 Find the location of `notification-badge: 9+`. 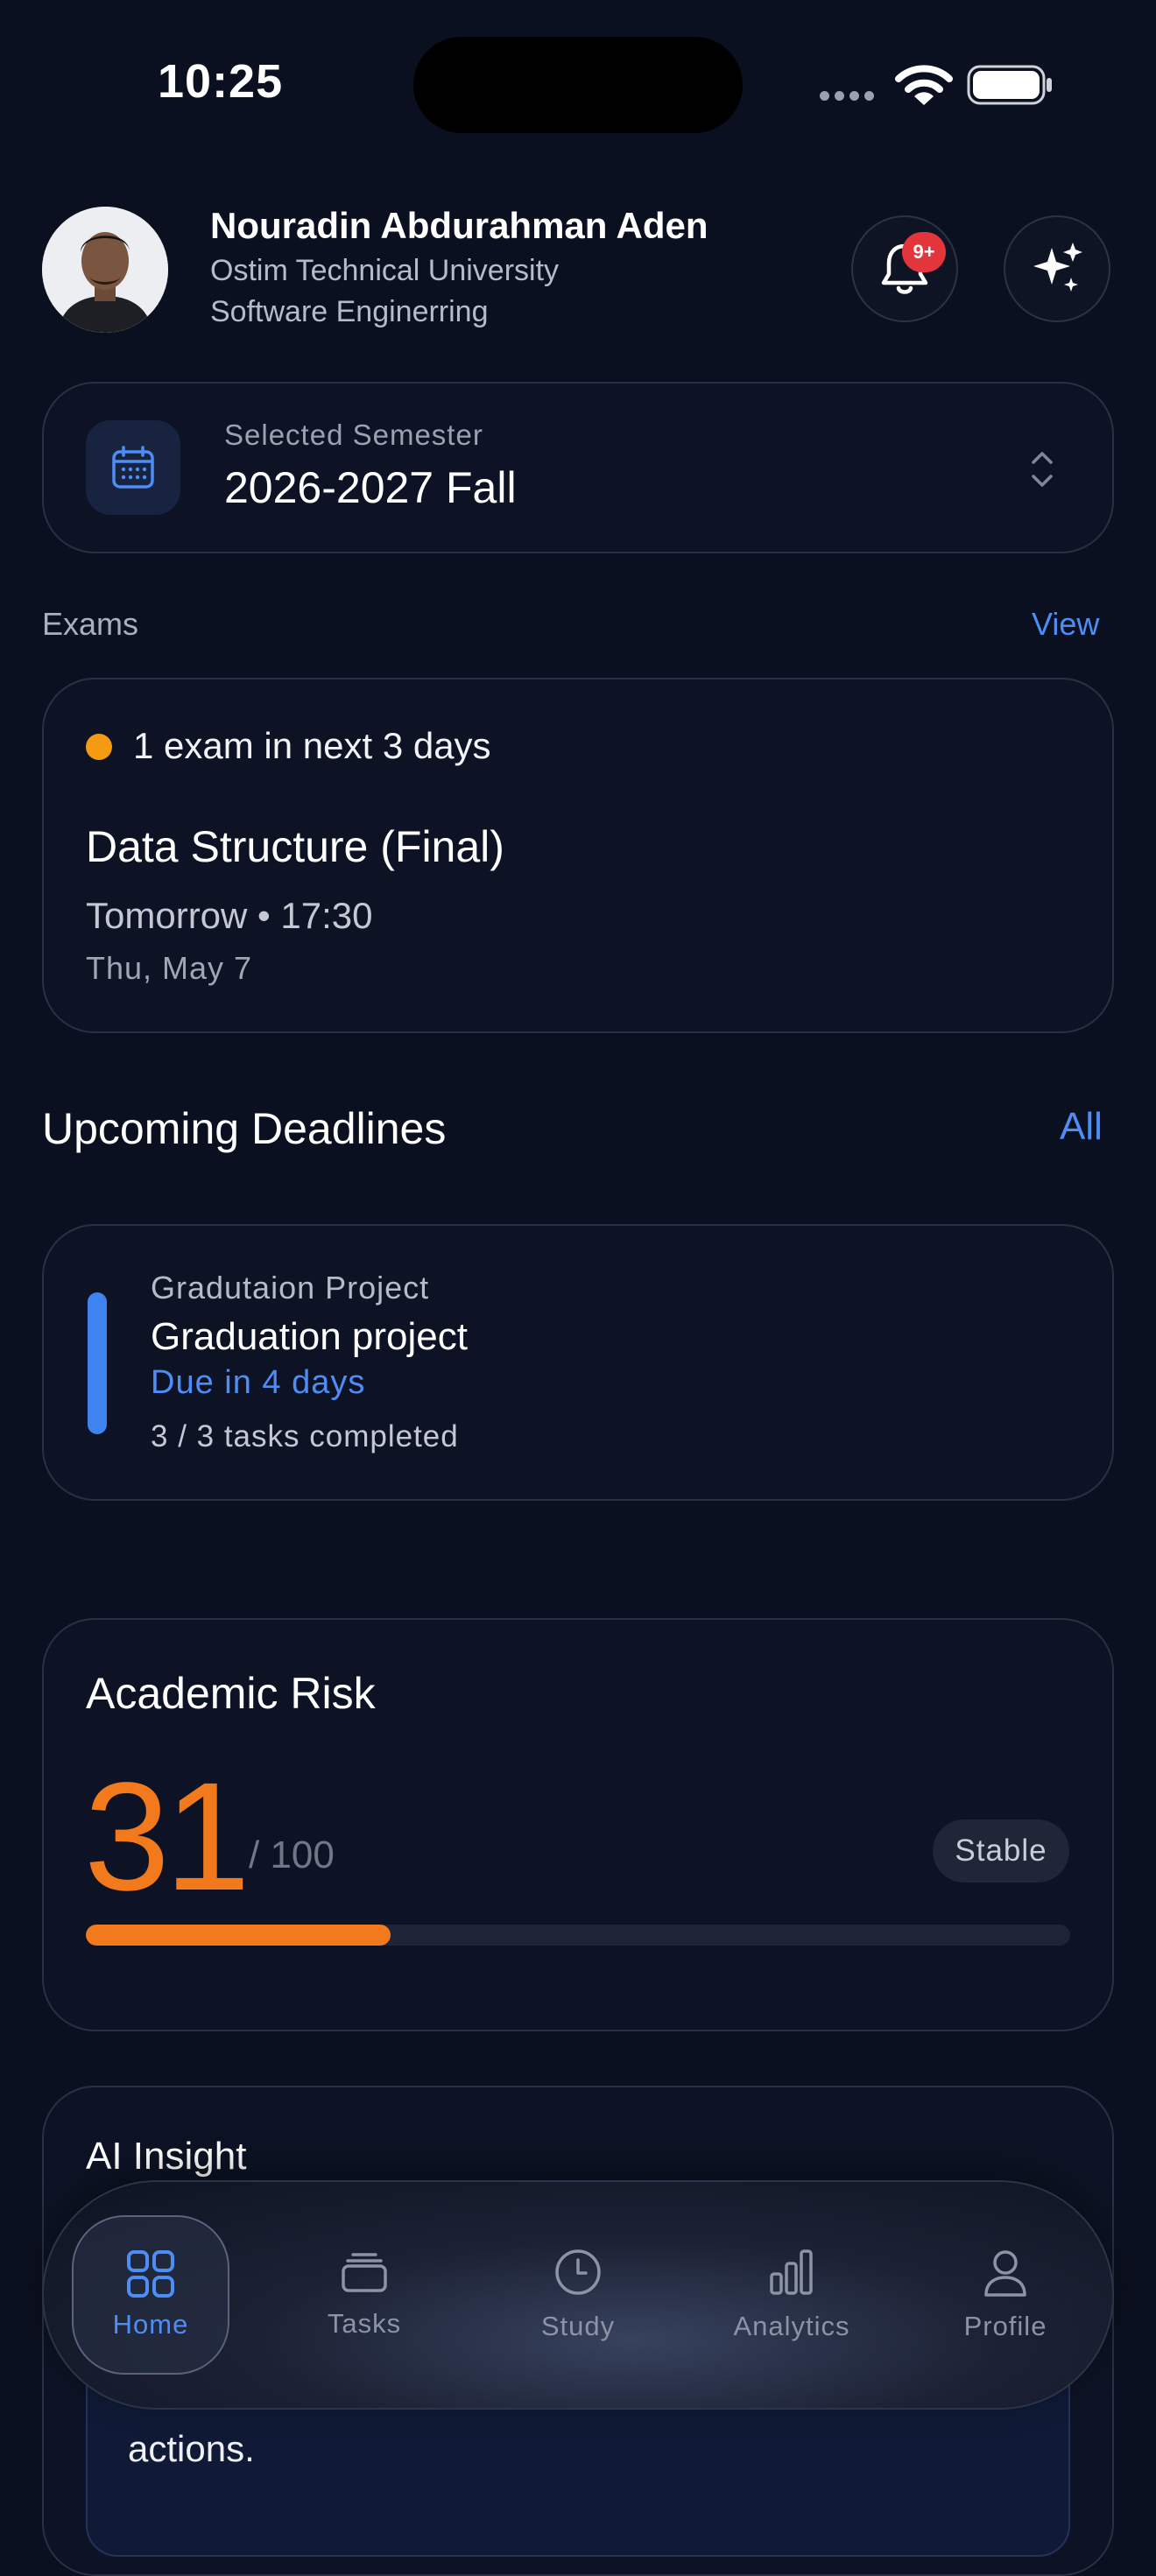

notification-badge: 9+ is located at coordinates (924, 252).